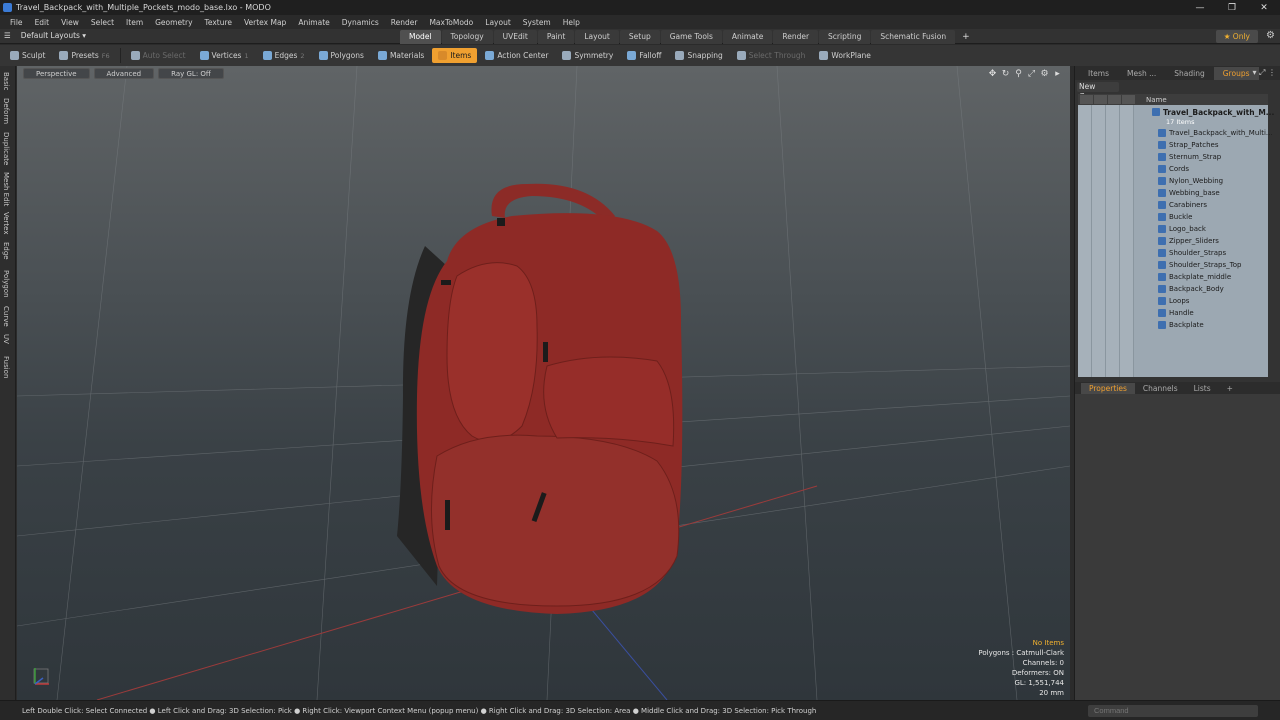  Describe the element at coordinates (158, 55) in the screenshot. I see `auto-select-button: Auto Select` at that location.